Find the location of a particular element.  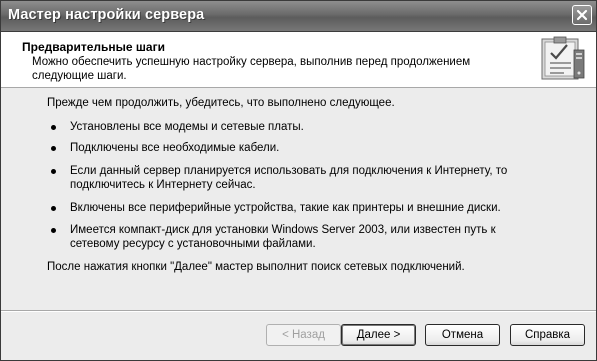

next-button: Далее > is located at coordinates (378, 335).